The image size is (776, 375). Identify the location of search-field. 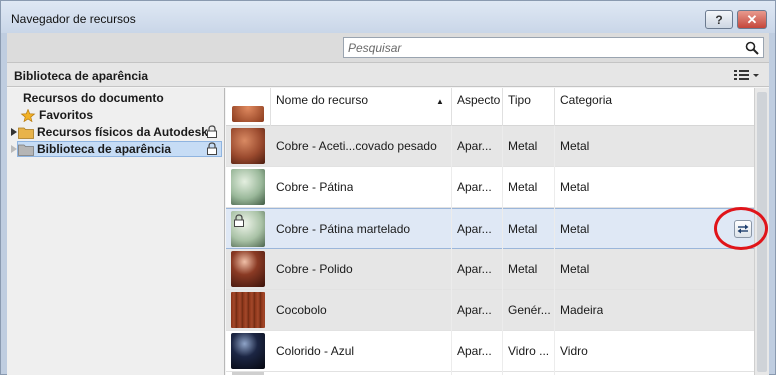
(553, 47).